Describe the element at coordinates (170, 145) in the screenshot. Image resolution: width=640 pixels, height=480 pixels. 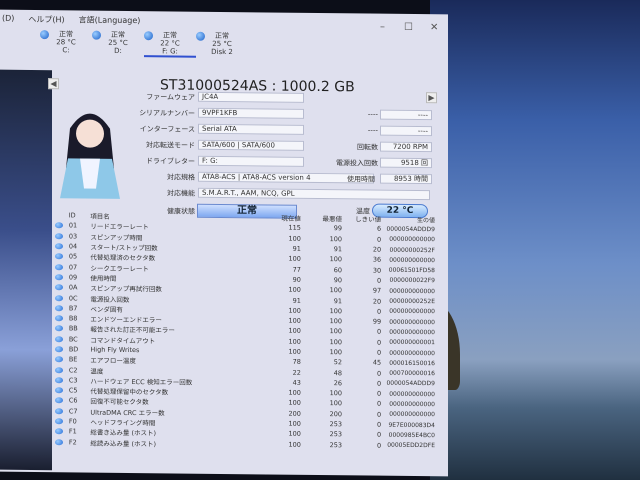
I see `transfer-mode-label: 対応転送モード` at that location.